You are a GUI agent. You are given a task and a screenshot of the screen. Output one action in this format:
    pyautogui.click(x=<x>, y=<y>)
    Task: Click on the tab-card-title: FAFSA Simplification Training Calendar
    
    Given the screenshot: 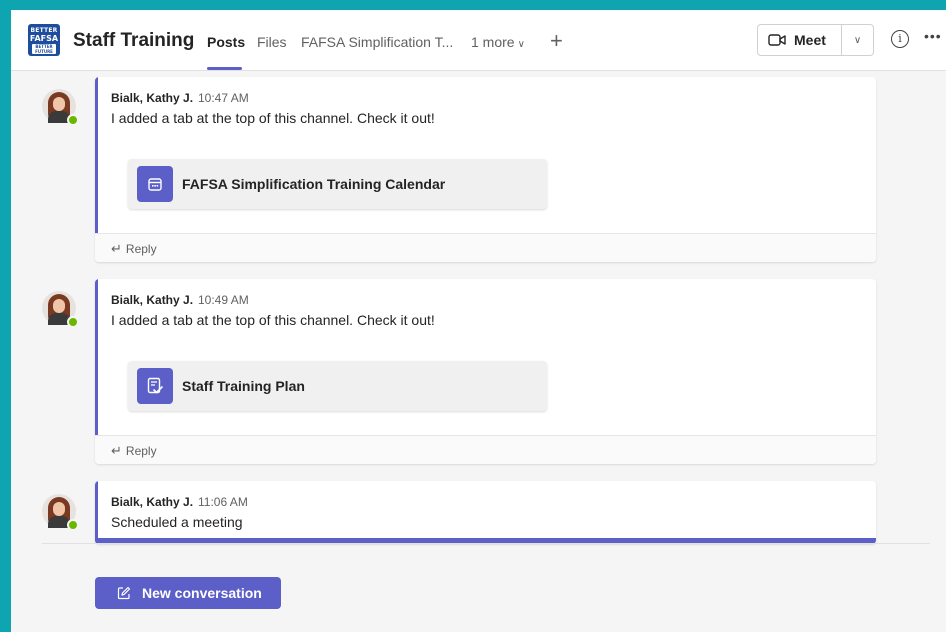 What is the action you would take?
    pyautogui.click(x=314, y=184)
    